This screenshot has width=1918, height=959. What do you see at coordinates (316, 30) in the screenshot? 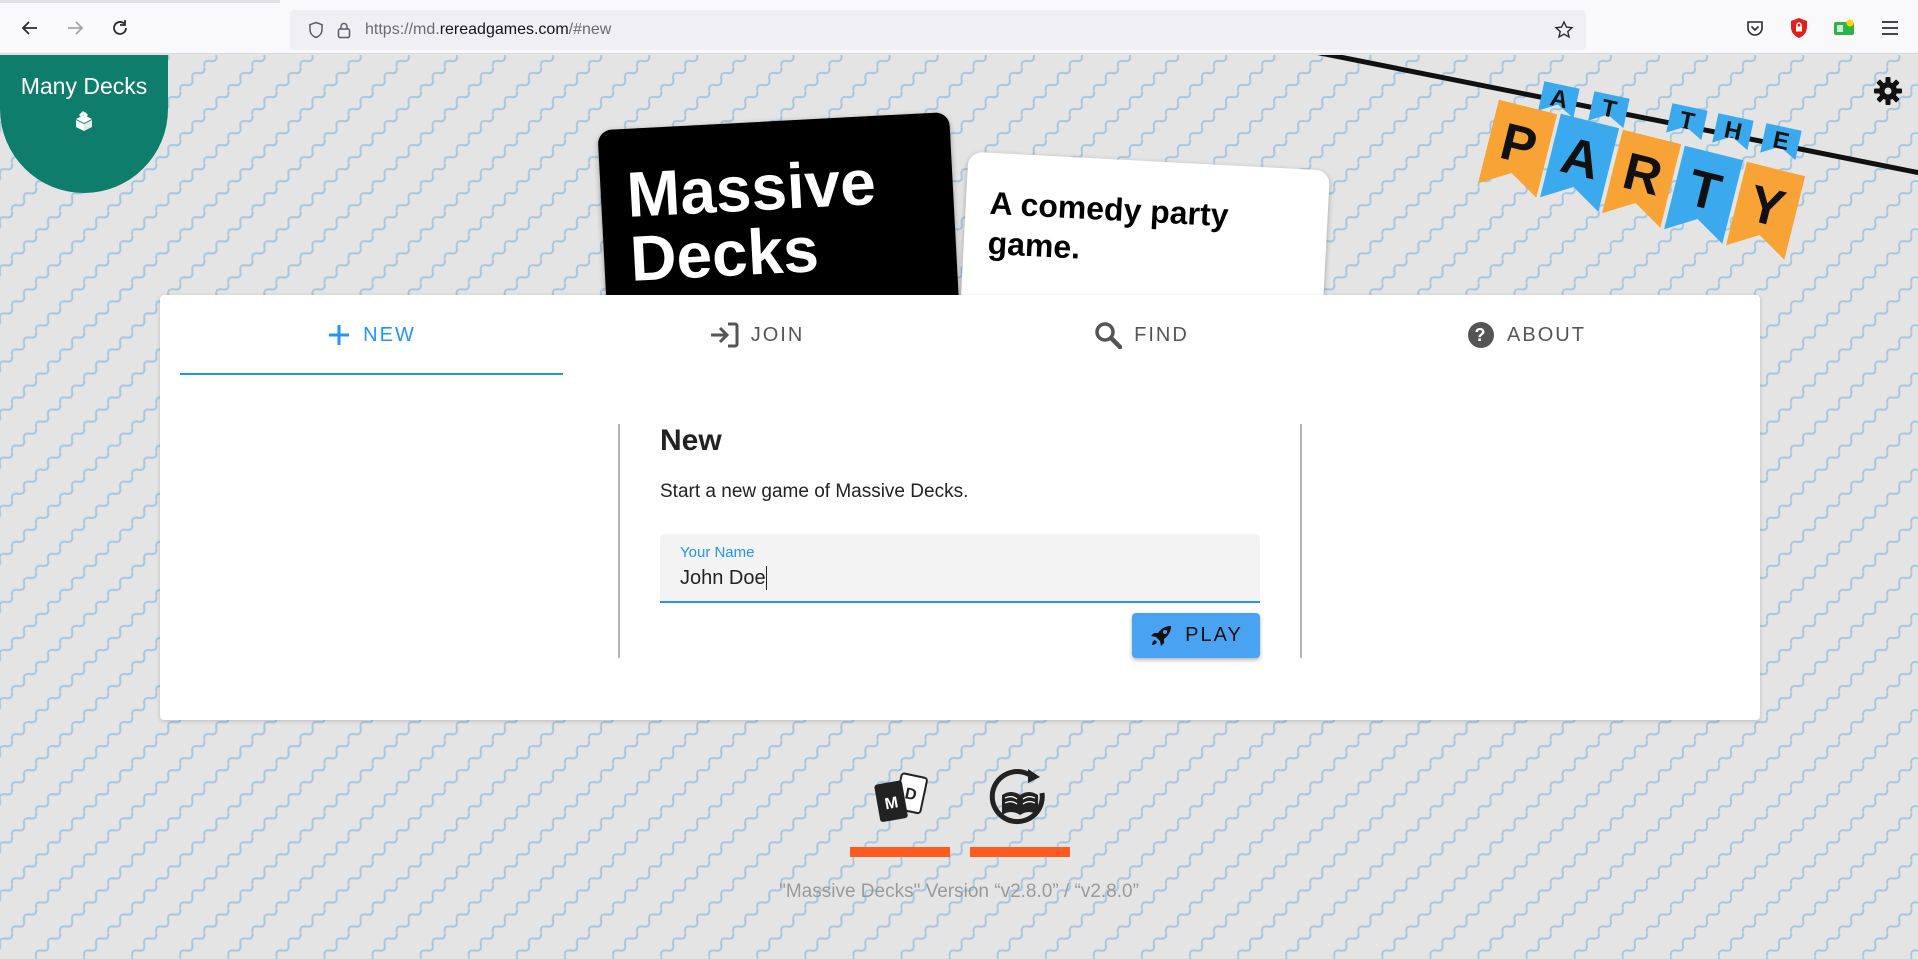
I see `tracking-protection-shield-icon` at bounding box center [316, 30].